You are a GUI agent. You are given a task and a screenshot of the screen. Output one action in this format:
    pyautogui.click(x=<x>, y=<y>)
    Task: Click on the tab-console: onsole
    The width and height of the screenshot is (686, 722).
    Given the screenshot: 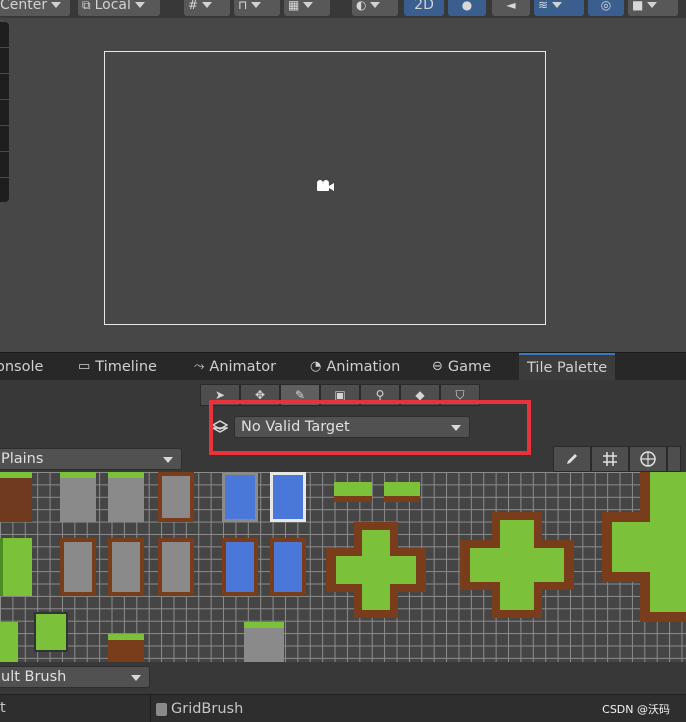 What is the action you would take?
    pyautogui.click(x=21, y=367)
    